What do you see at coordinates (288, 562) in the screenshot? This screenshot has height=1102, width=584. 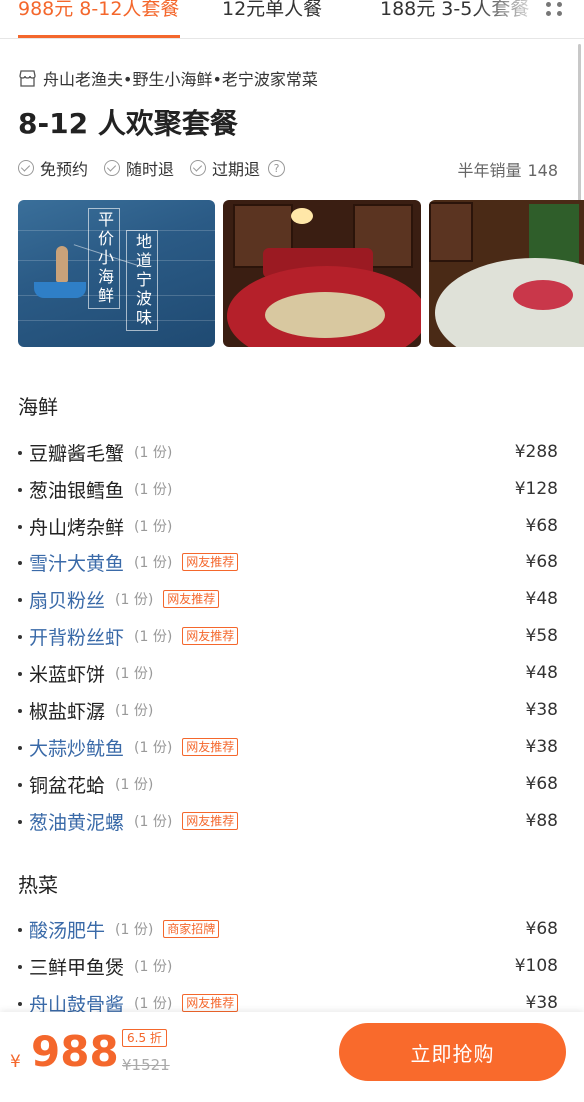 I see `list-item: 雪汁大黄鱼 (1 份) 网友推荐 ¥68` at bounding box center [288, 562].